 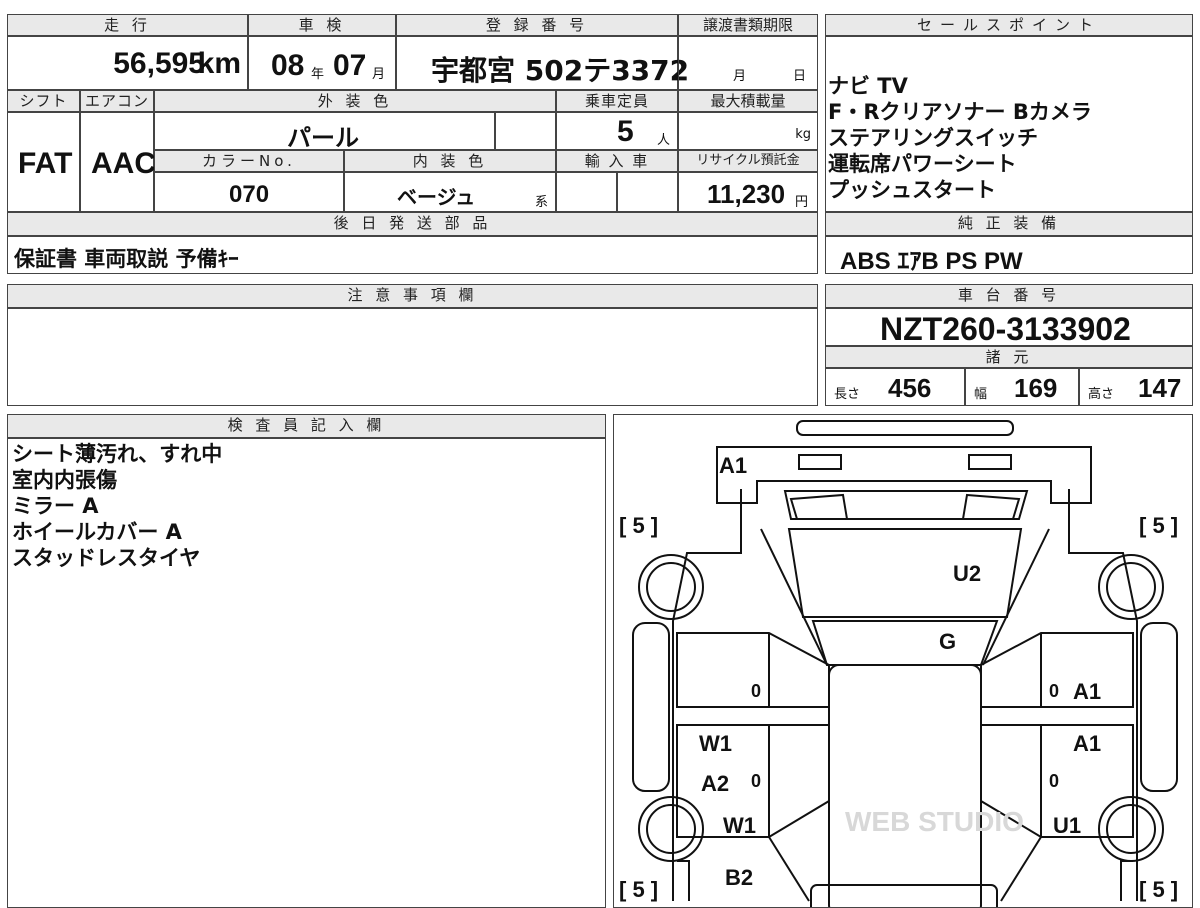 I want to click on genuine-equipment-value: ABS ｴｱB PS PW, so click(x=931, y=261).